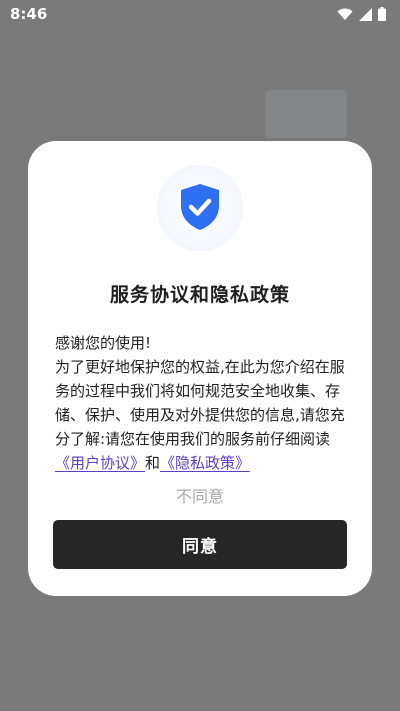 The image size is (400, 711). Describe the element at coordinates (382, 14) in the screenshot. I see `battery-icon` at that location.